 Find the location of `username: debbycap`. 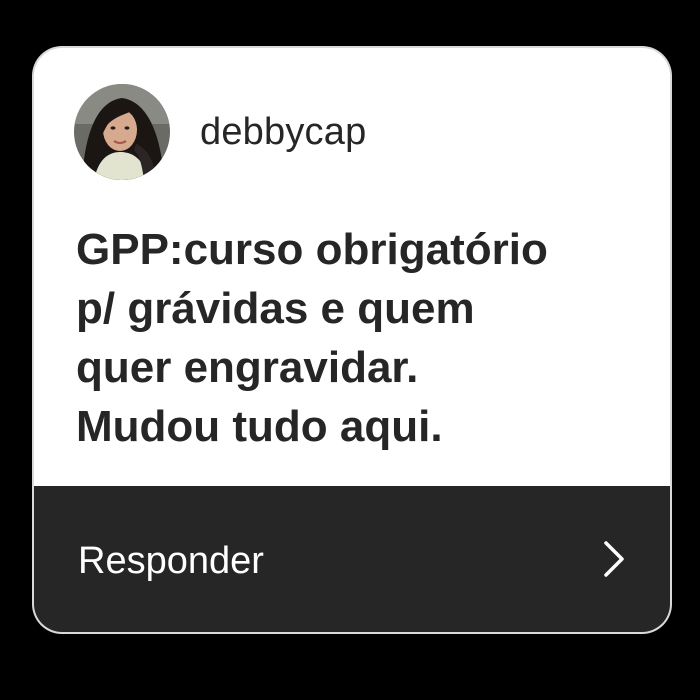

username: debbycap is located at coordinates (283, 132).